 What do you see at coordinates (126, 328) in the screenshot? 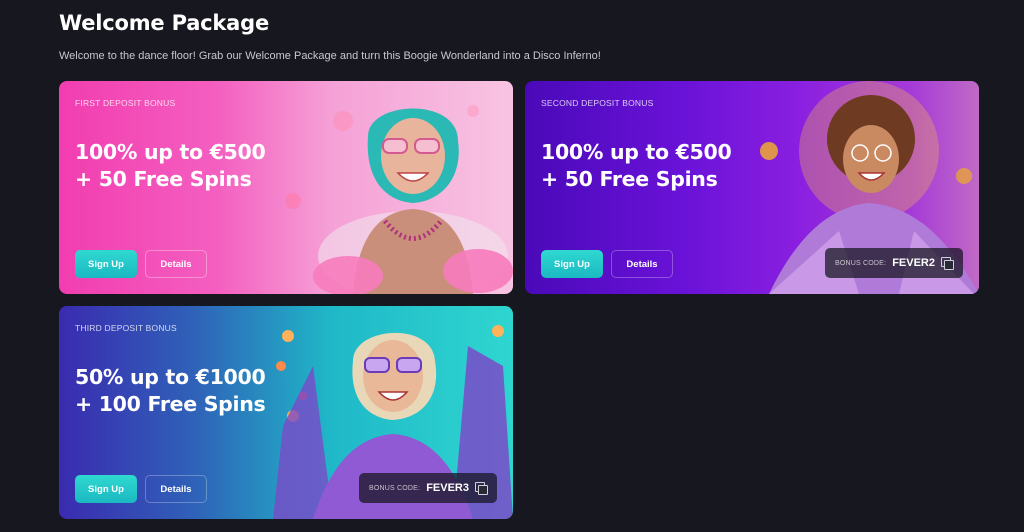
I see `bonus-tier-label: THIRD DEPOSIT BONUS` at bounding box center [126, 328].